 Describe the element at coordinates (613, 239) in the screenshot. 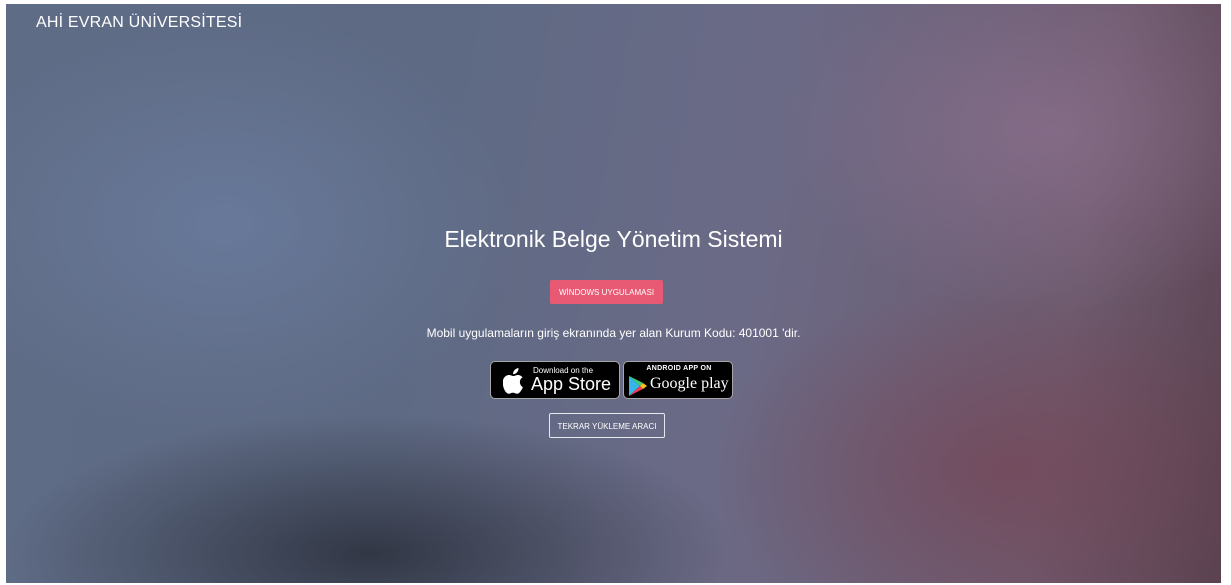

I see `page-title: Elektronik Belge Yönetim Sistemi` at that location.